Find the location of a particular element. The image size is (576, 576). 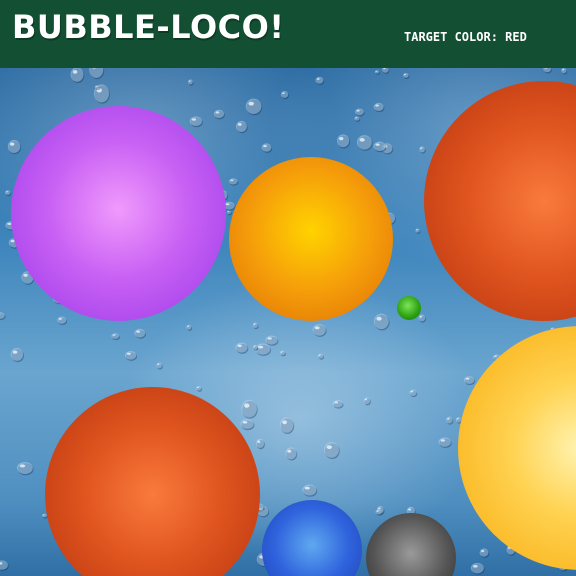

target-color-value: RED is located at coordinates (516, 37).